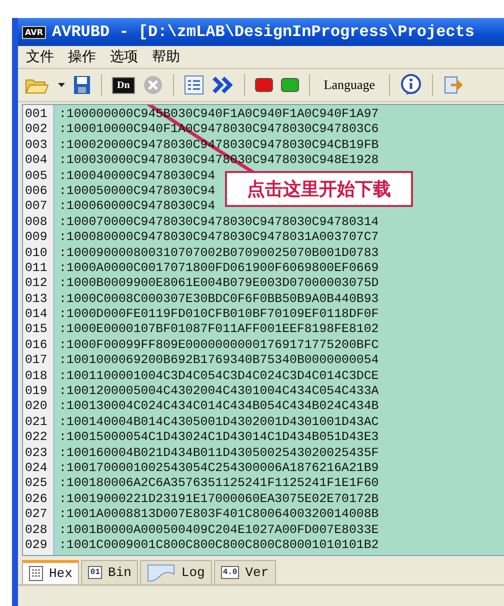 The image size is (504, 606). Describe the element at coordinates (219, 545) in the screenshot. I see `hex-line: :1001C0009001C800C800C800C800C80001010101B2` at that location.